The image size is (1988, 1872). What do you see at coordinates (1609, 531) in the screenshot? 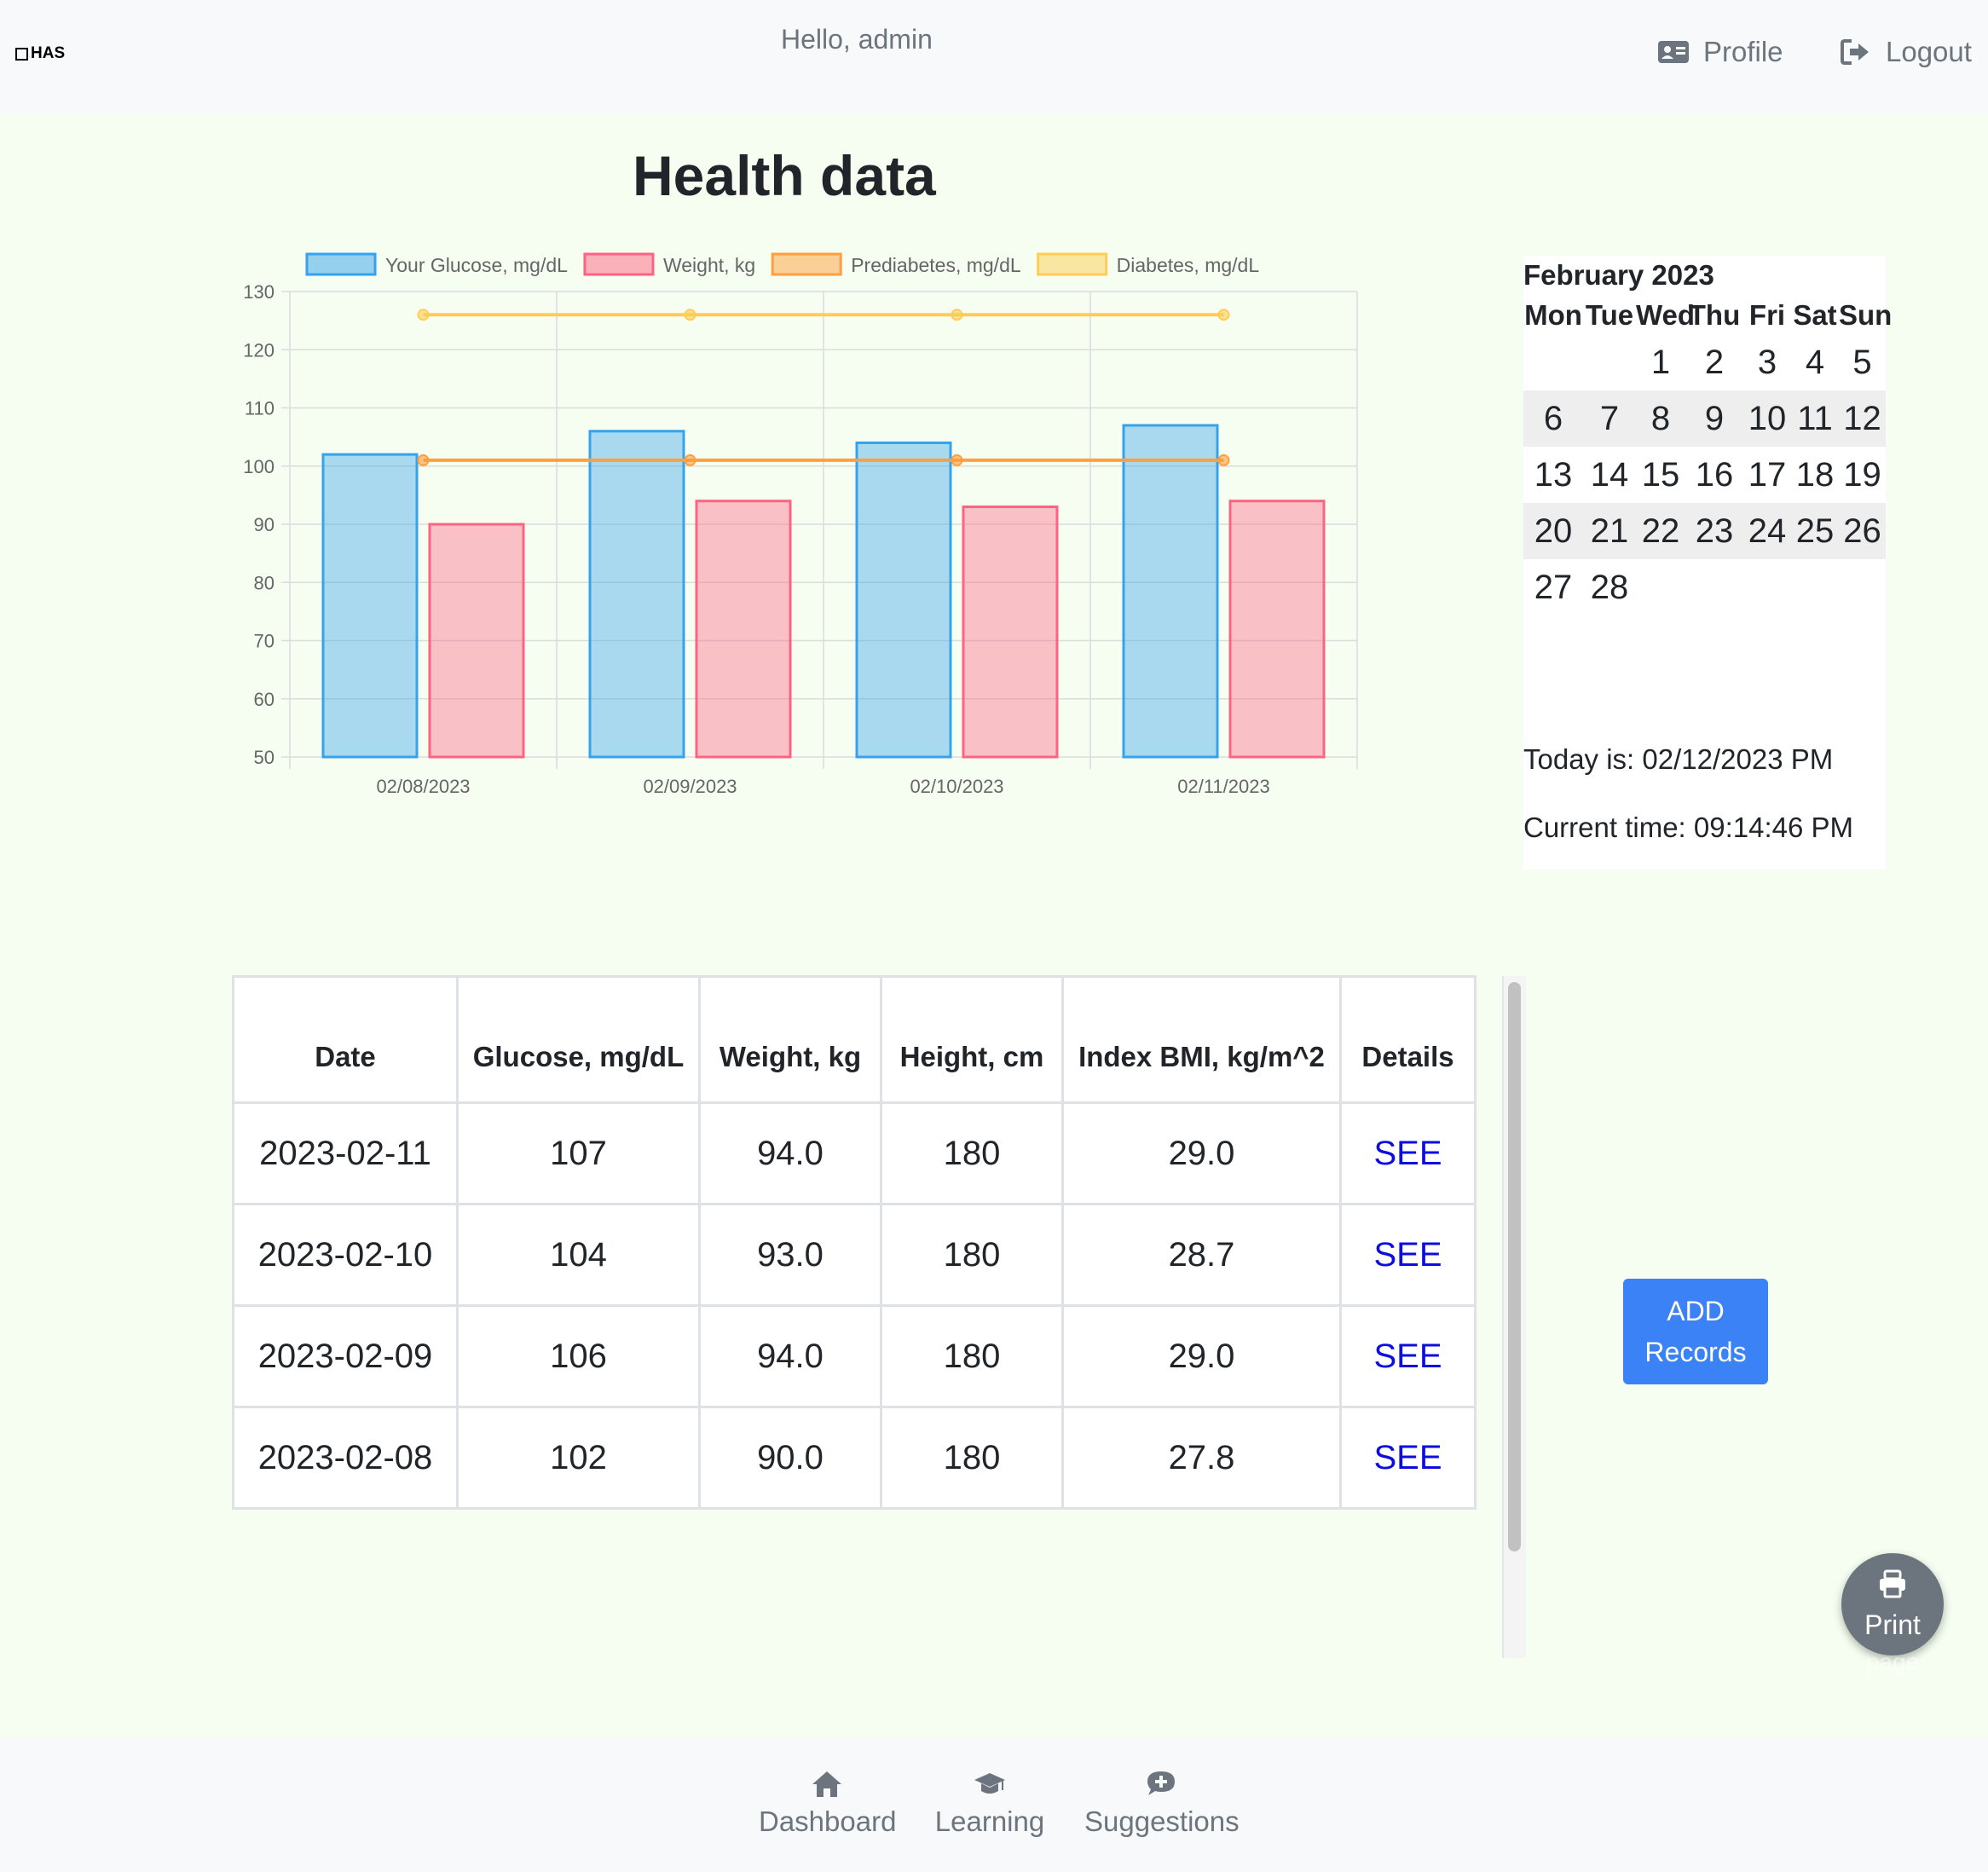
I see `calendar-day: 21` at bounding box center [1609, 531].